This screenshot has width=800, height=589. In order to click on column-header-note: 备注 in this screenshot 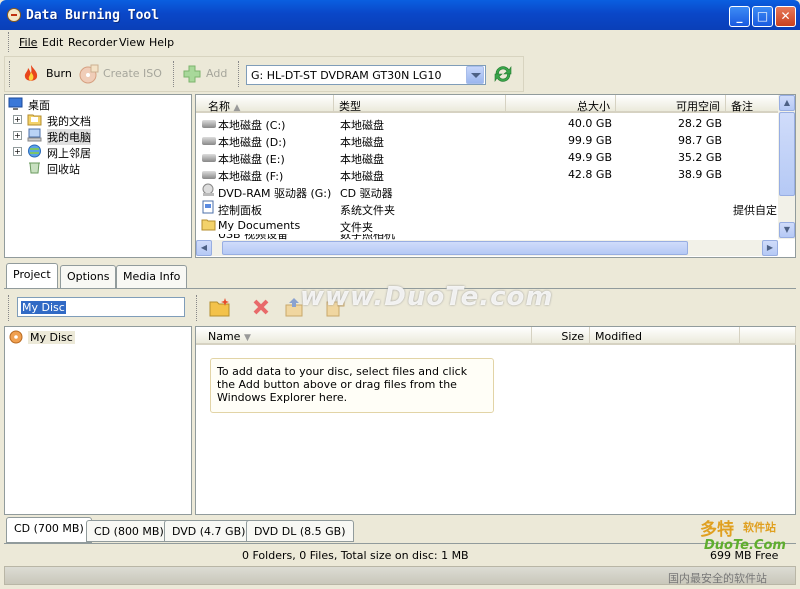, I will do `click(756, 104)`.